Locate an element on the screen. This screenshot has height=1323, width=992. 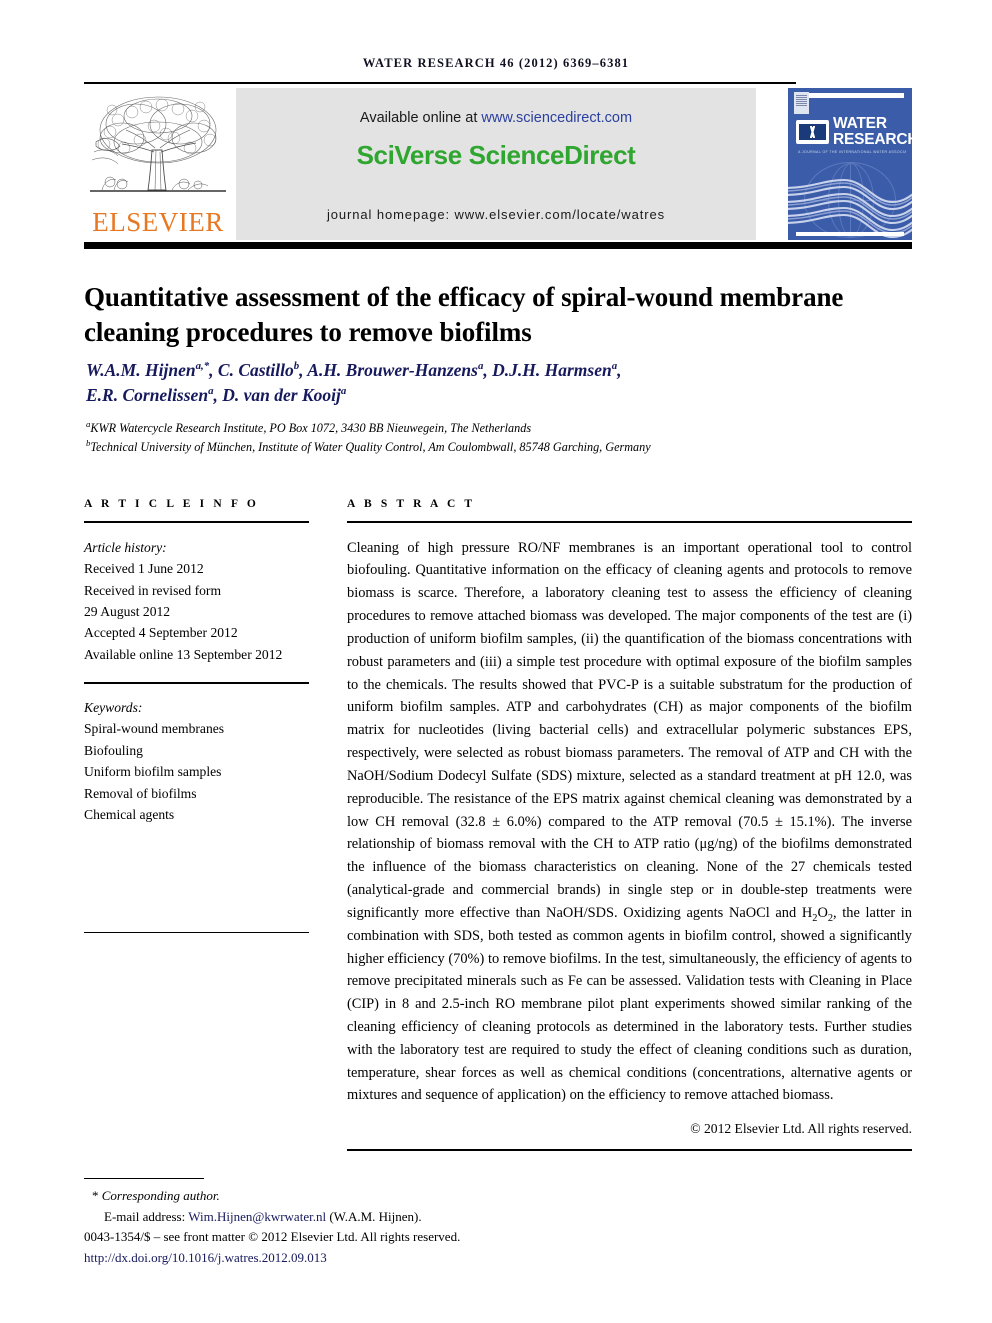
sciverse-word: SciVerse is located at coordinates (409, 155).